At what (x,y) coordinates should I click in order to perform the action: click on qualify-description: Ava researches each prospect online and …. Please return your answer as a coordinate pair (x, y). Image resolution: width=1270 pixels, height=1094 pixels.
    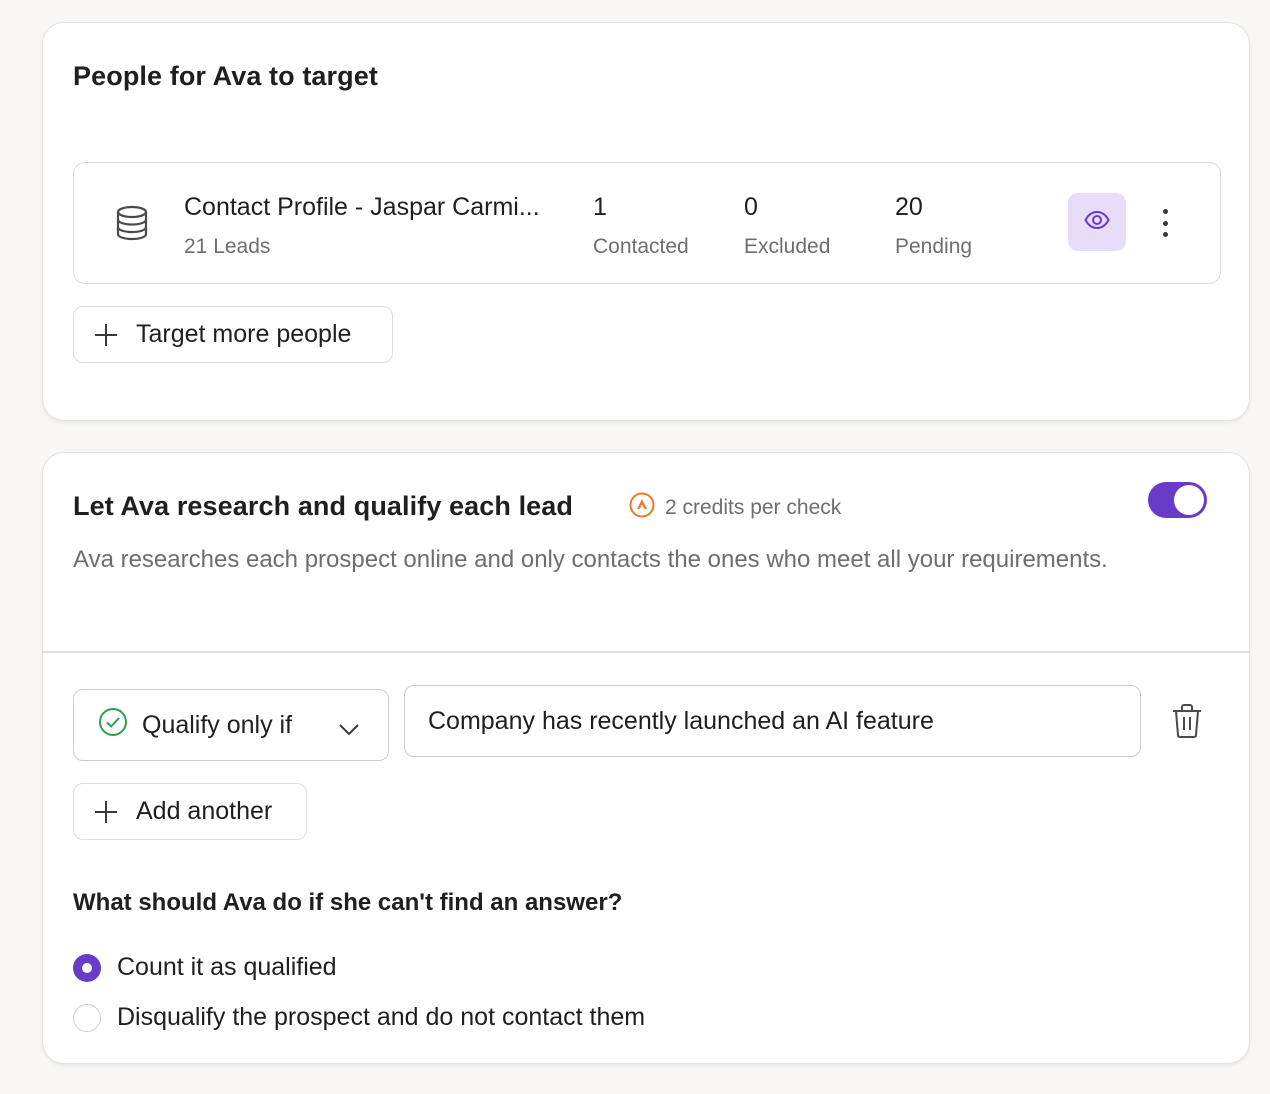
    Looking at the image, I should click on (590, 559).